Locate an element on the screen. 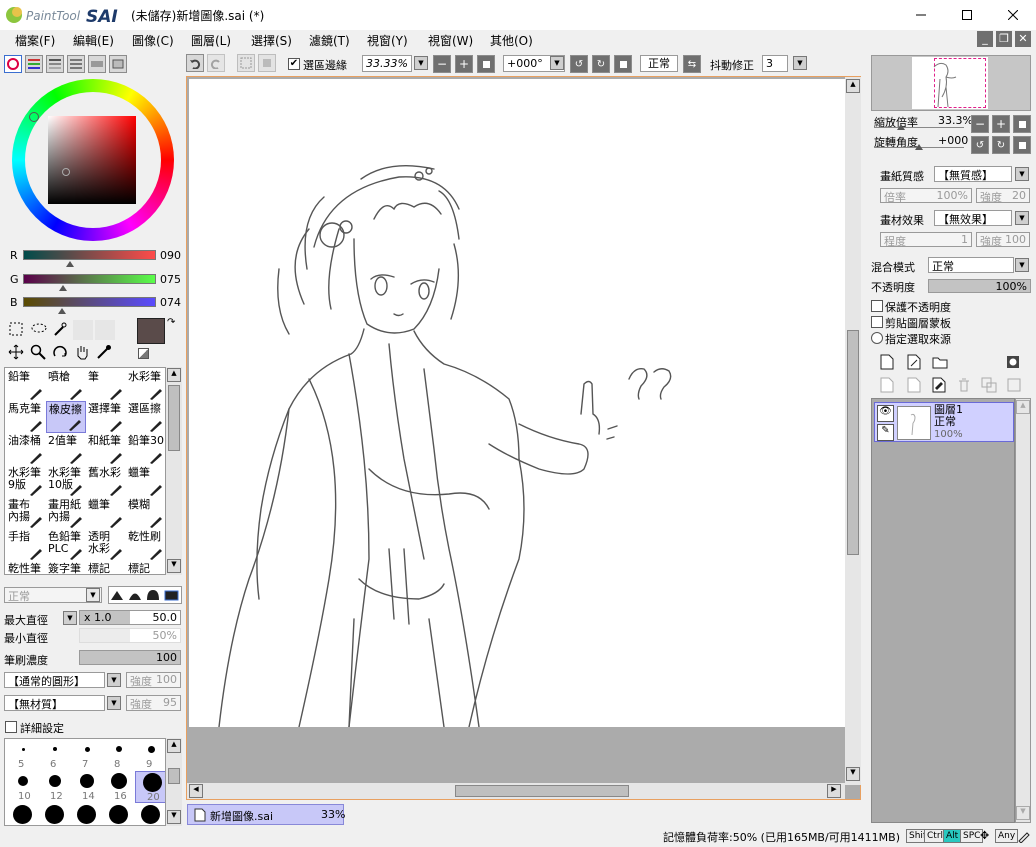 Image resolution: width=1036 pixels, height=847 pixels. selection-source-radio is located at coordinates (877, 338).